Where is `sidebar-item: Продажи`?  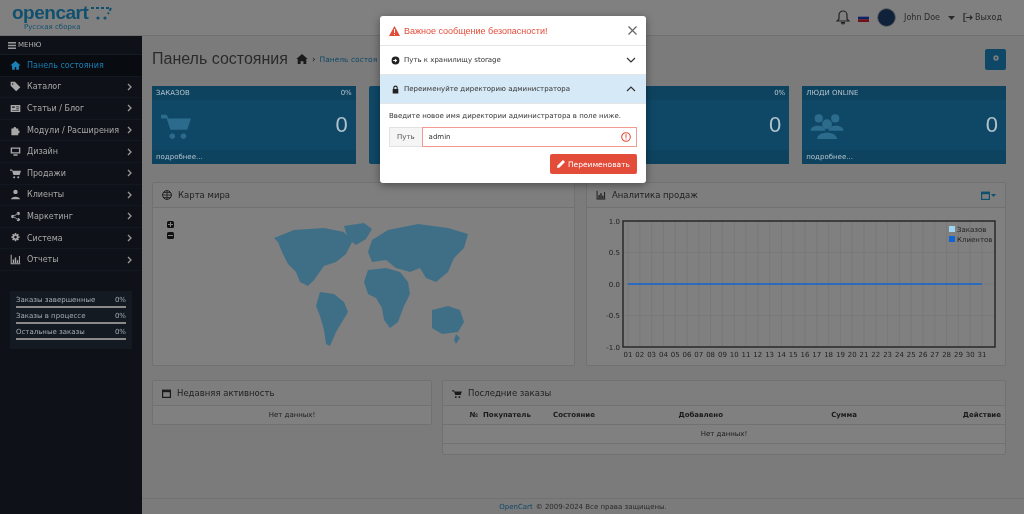 sidebar-item: Продажи is located at coordinates (71, 173).